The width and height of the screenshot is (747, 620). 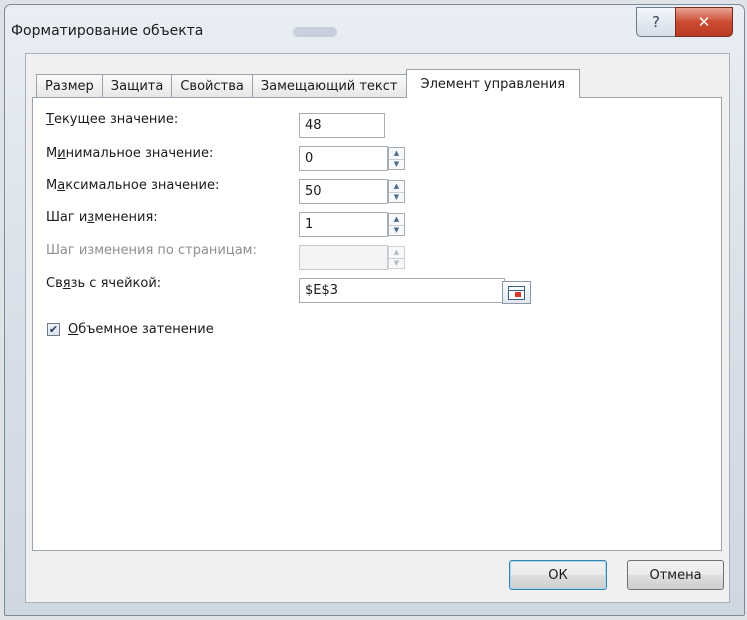 What do you see at coordinates (558, 575) in the screenshot?
I see `ok-button: ОК` at bounding box center [558, 575].